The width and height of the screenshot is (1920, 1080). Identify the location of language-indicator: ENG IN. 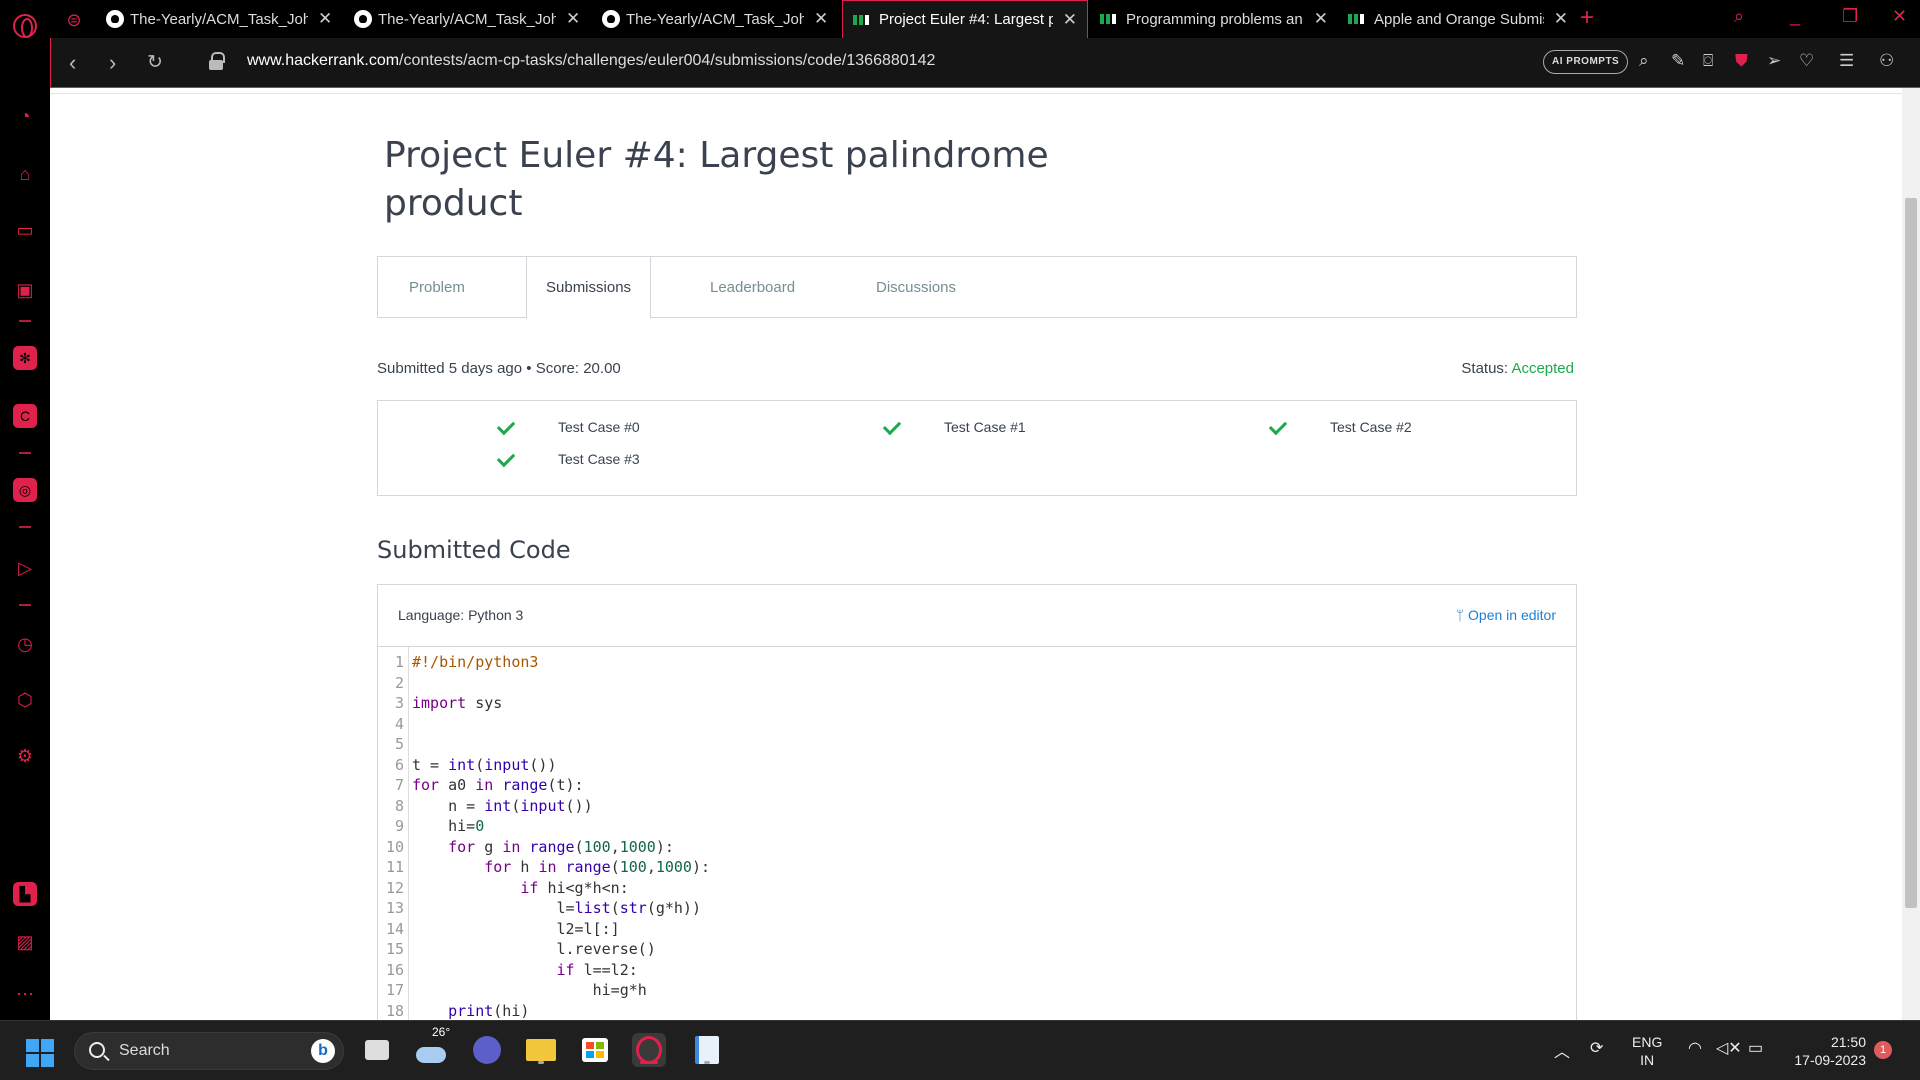
(1647, 1051).